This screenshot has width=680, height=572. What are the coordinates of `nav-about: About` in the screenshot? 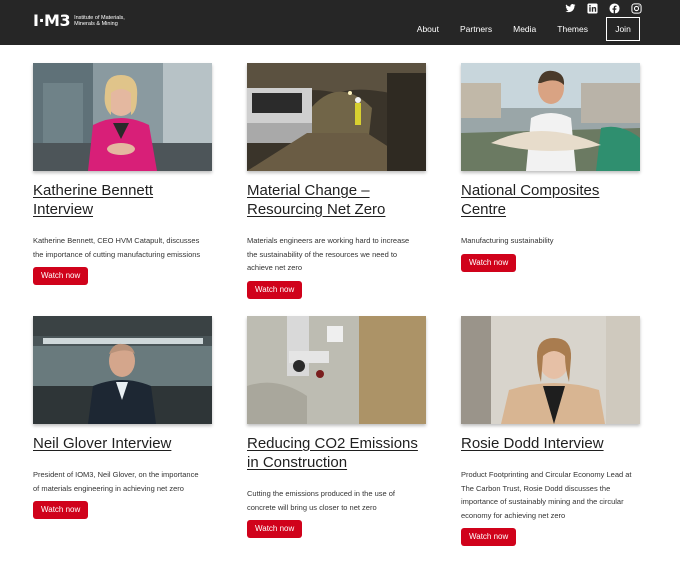 It's located at (428, 29).